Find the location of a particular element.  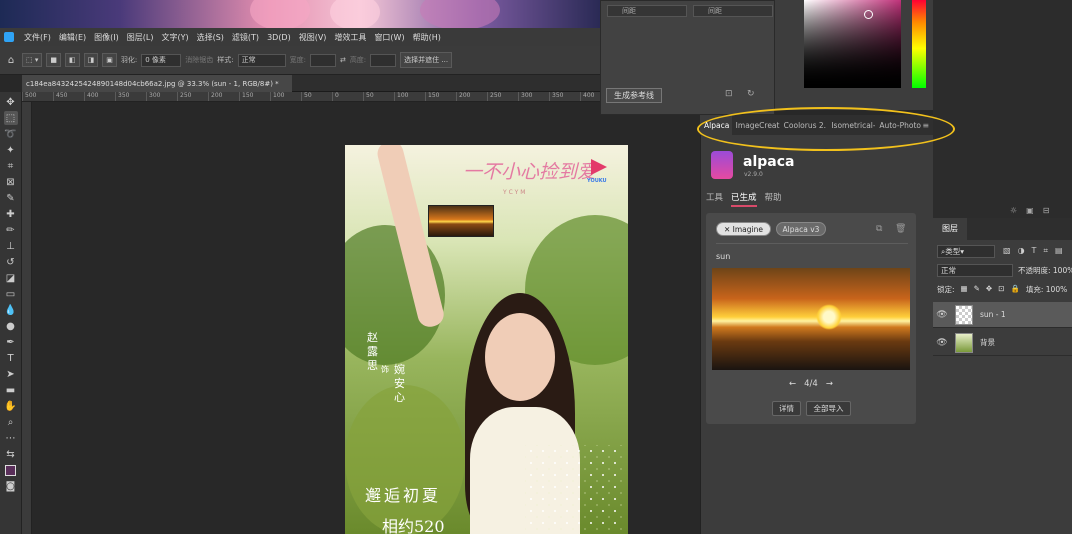

quick-mask-icon: ◙ is located at coordinates (11, 486).